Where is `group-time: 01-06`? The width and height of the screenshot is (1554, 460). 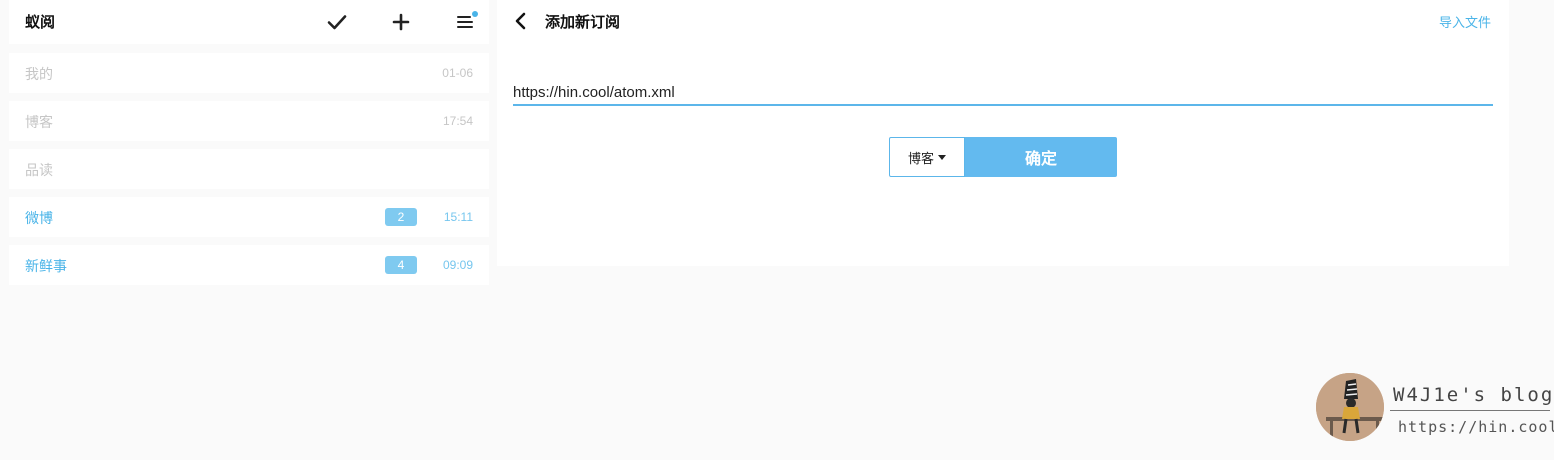 group-time: 01-06 is located at coordinates (457, 73).